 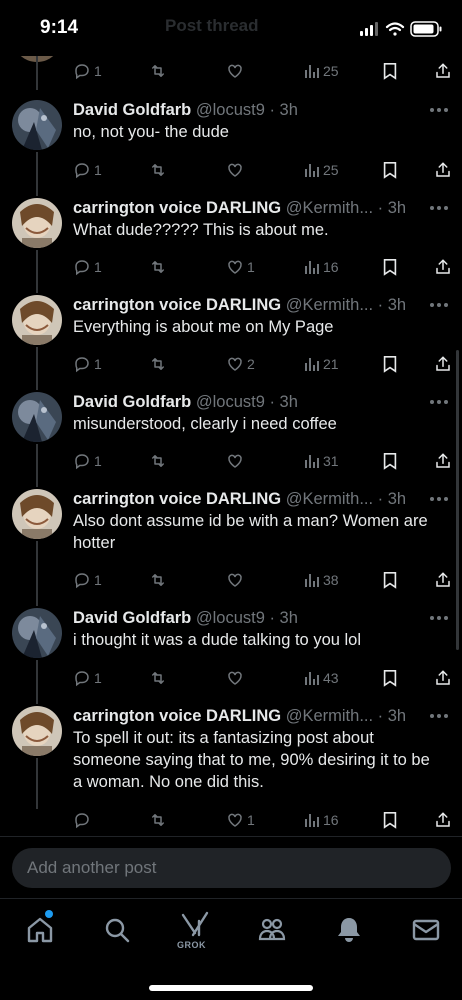 What do you see at coordinates (117, 930) in the screenshot?
I see `tab-search` at bounding box center [117, 930].